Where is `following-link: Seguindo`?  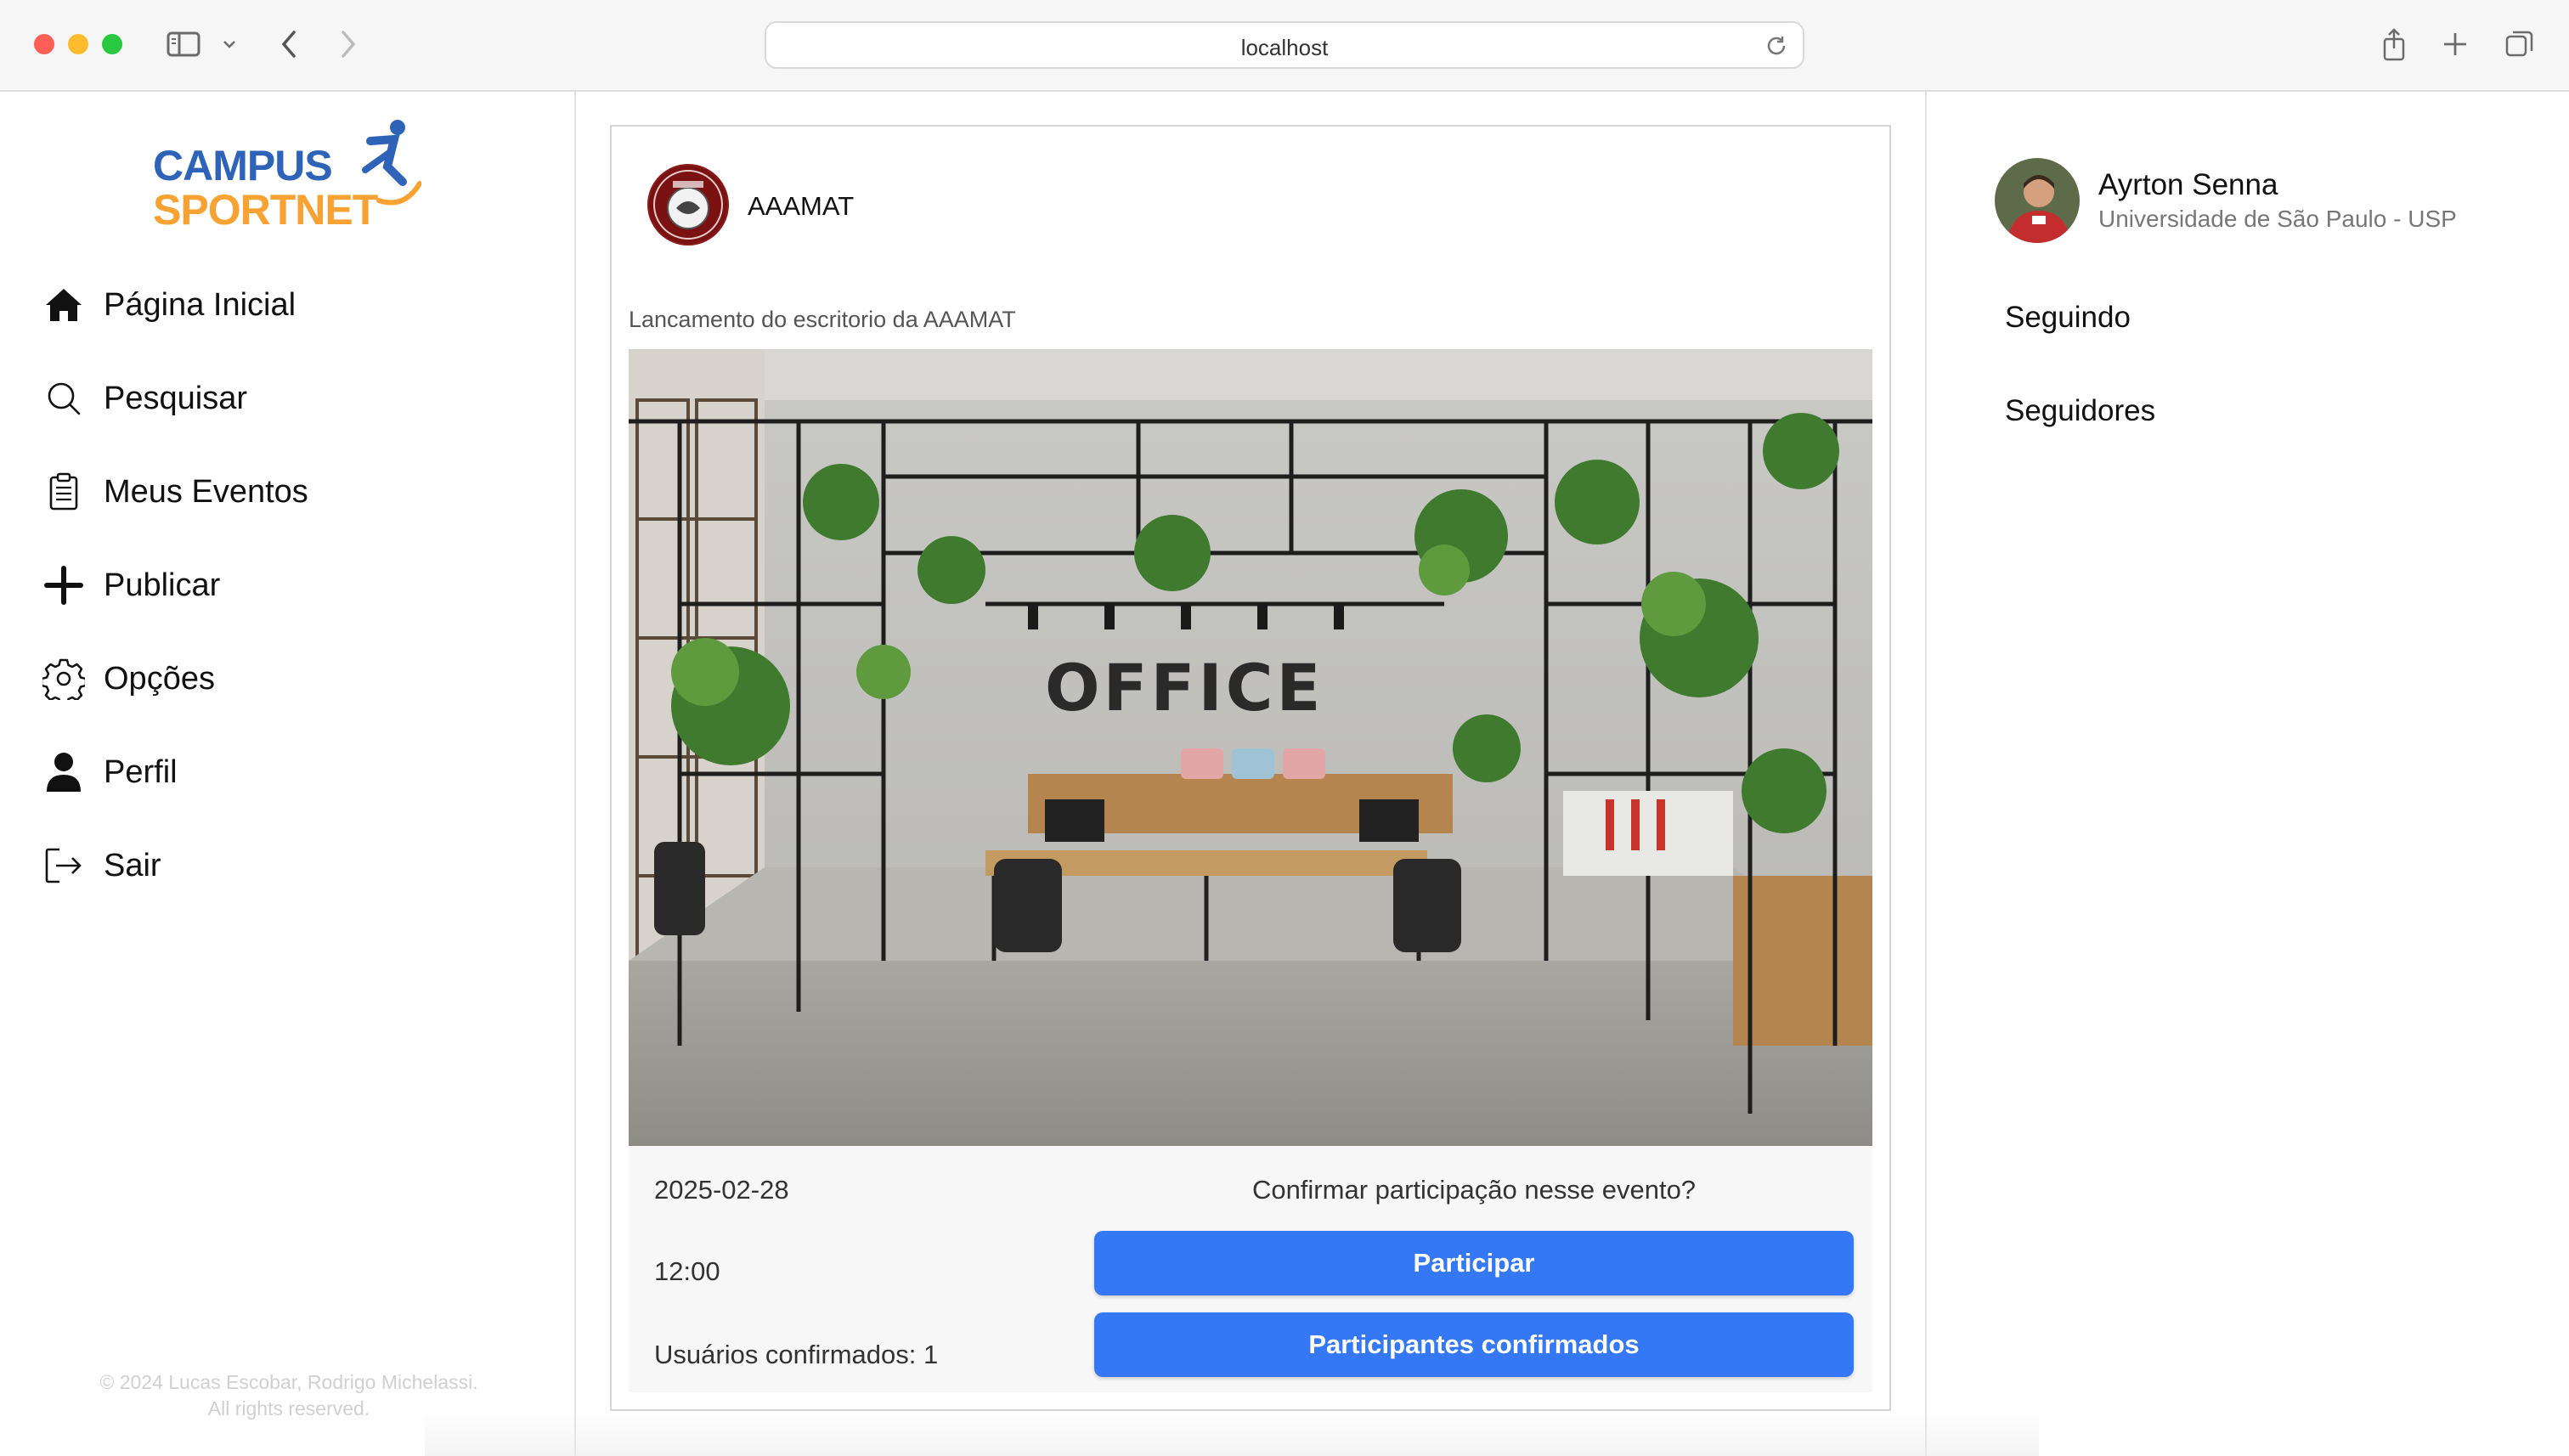 following-link: Seguindo is located at coordinates (2068, 318).